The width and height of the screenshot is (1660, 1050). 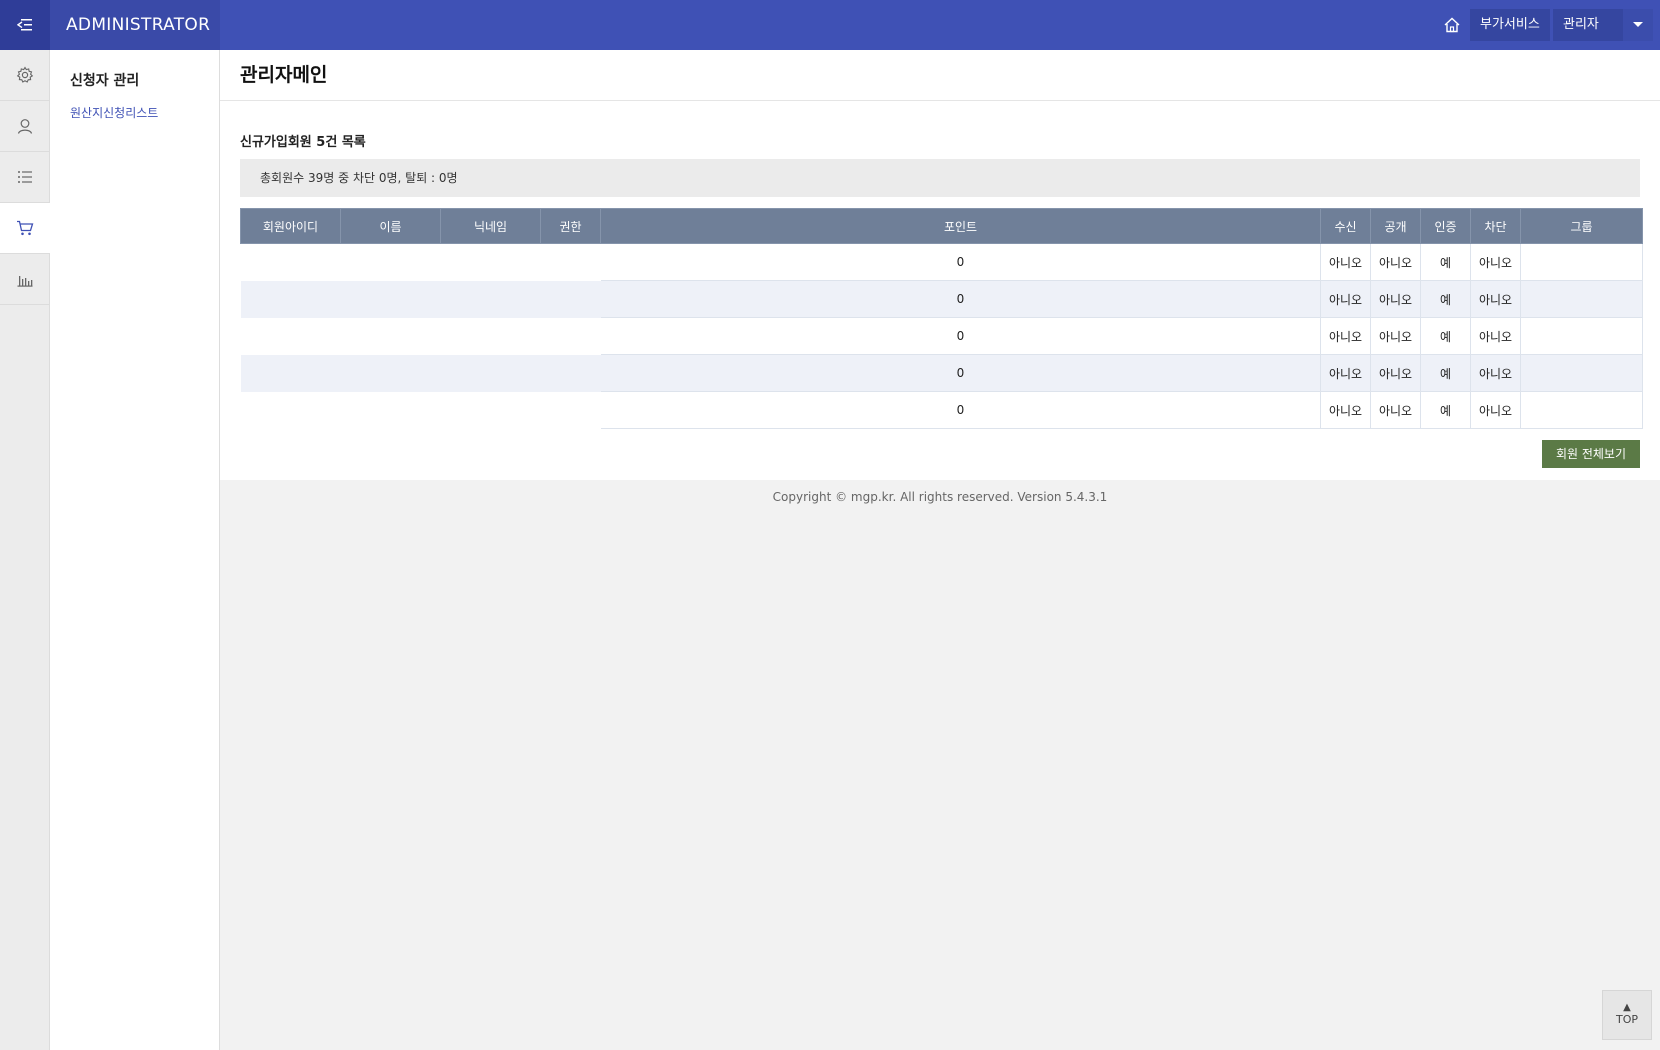 I want to click on page-title: 관리자메인, so click(x=940, y=75).